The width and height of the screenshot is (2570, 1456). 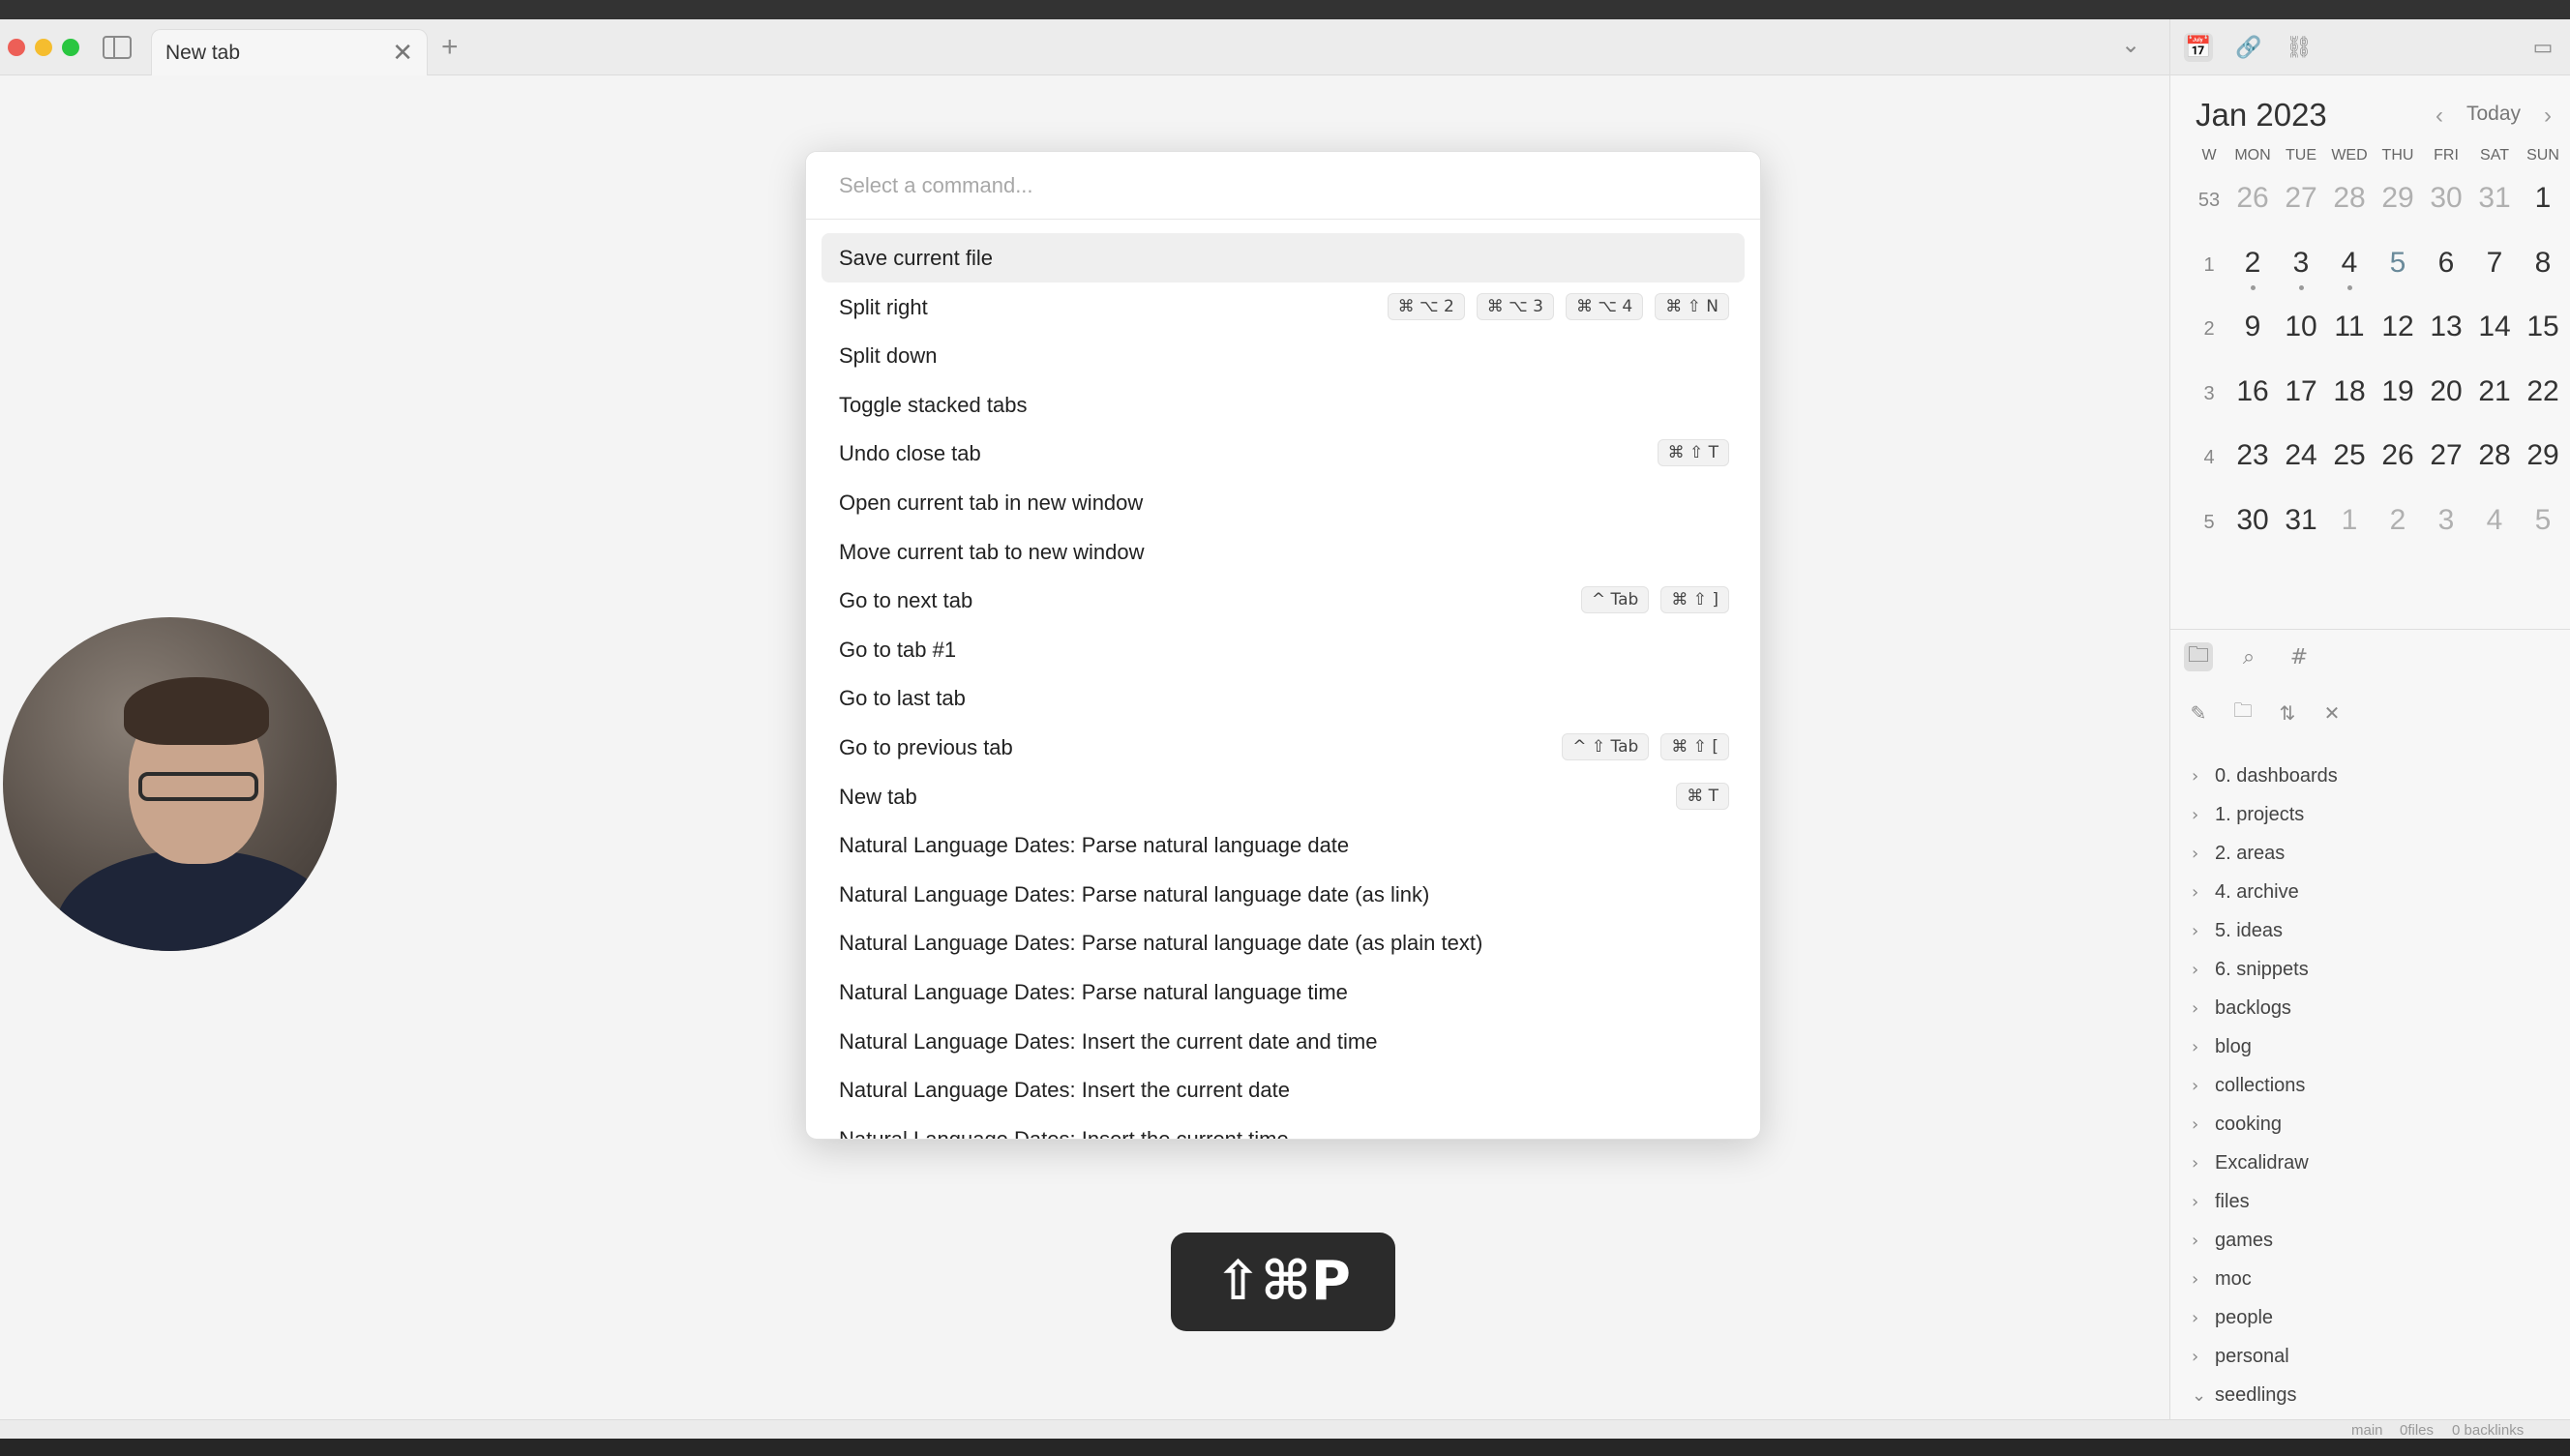 I want to click on command-search-input, so click(x=1283, y=186).